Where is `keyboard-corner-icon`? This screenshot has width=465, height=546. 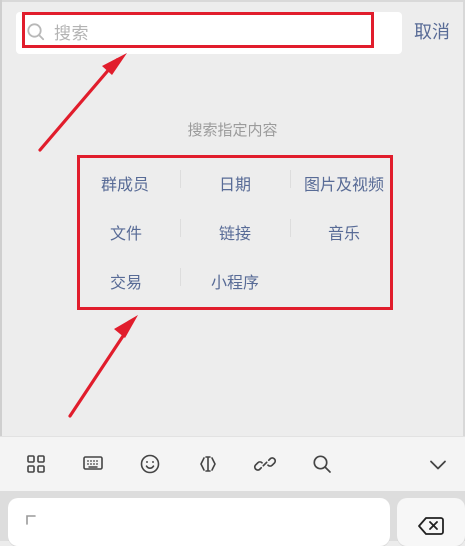
keyboard-corner-icon is located at coordinates (31, 520).